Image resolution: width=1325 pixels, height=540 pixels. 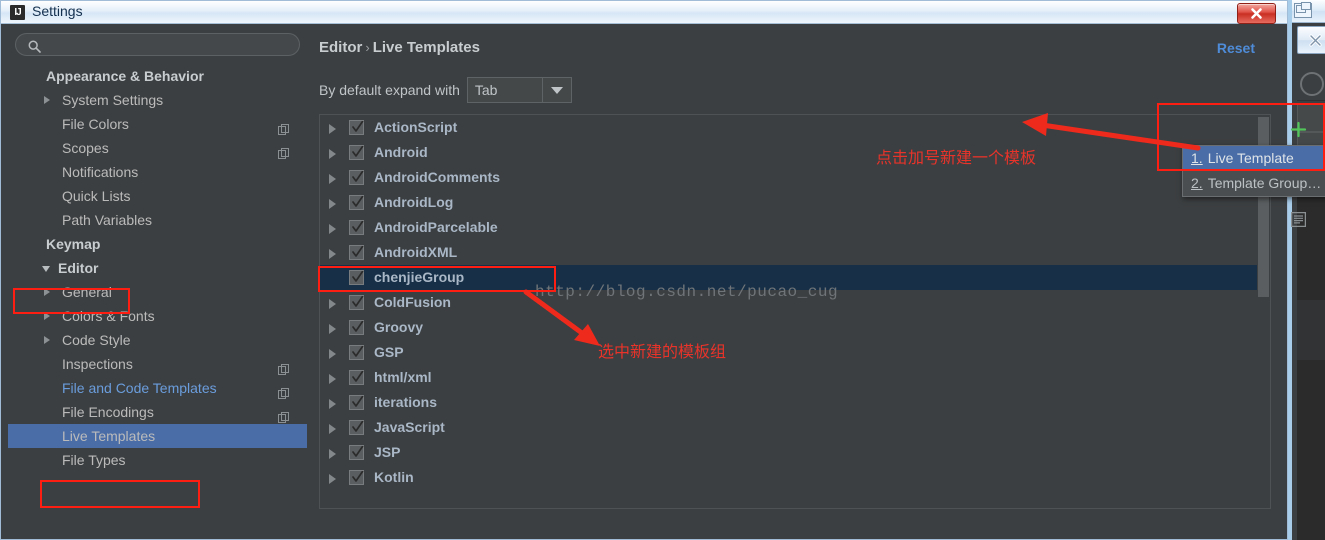 What do you see at coordinates (1254, 158) in the screenshot?
I see `popup-menu-item: 1. Live Template` at bounding box center [1254, 158].